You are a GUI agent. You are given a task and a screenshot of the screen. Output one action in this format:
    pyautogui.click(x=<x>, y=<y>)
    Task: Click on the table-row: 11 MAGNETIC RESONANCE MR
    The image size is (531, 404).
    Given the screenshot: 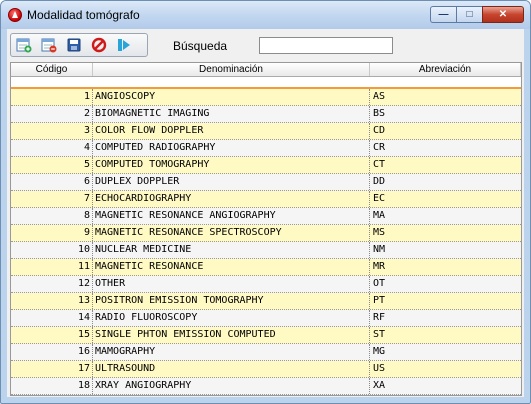 What is the action you would take?
    pyautogui.click(x=266, y=267)
    